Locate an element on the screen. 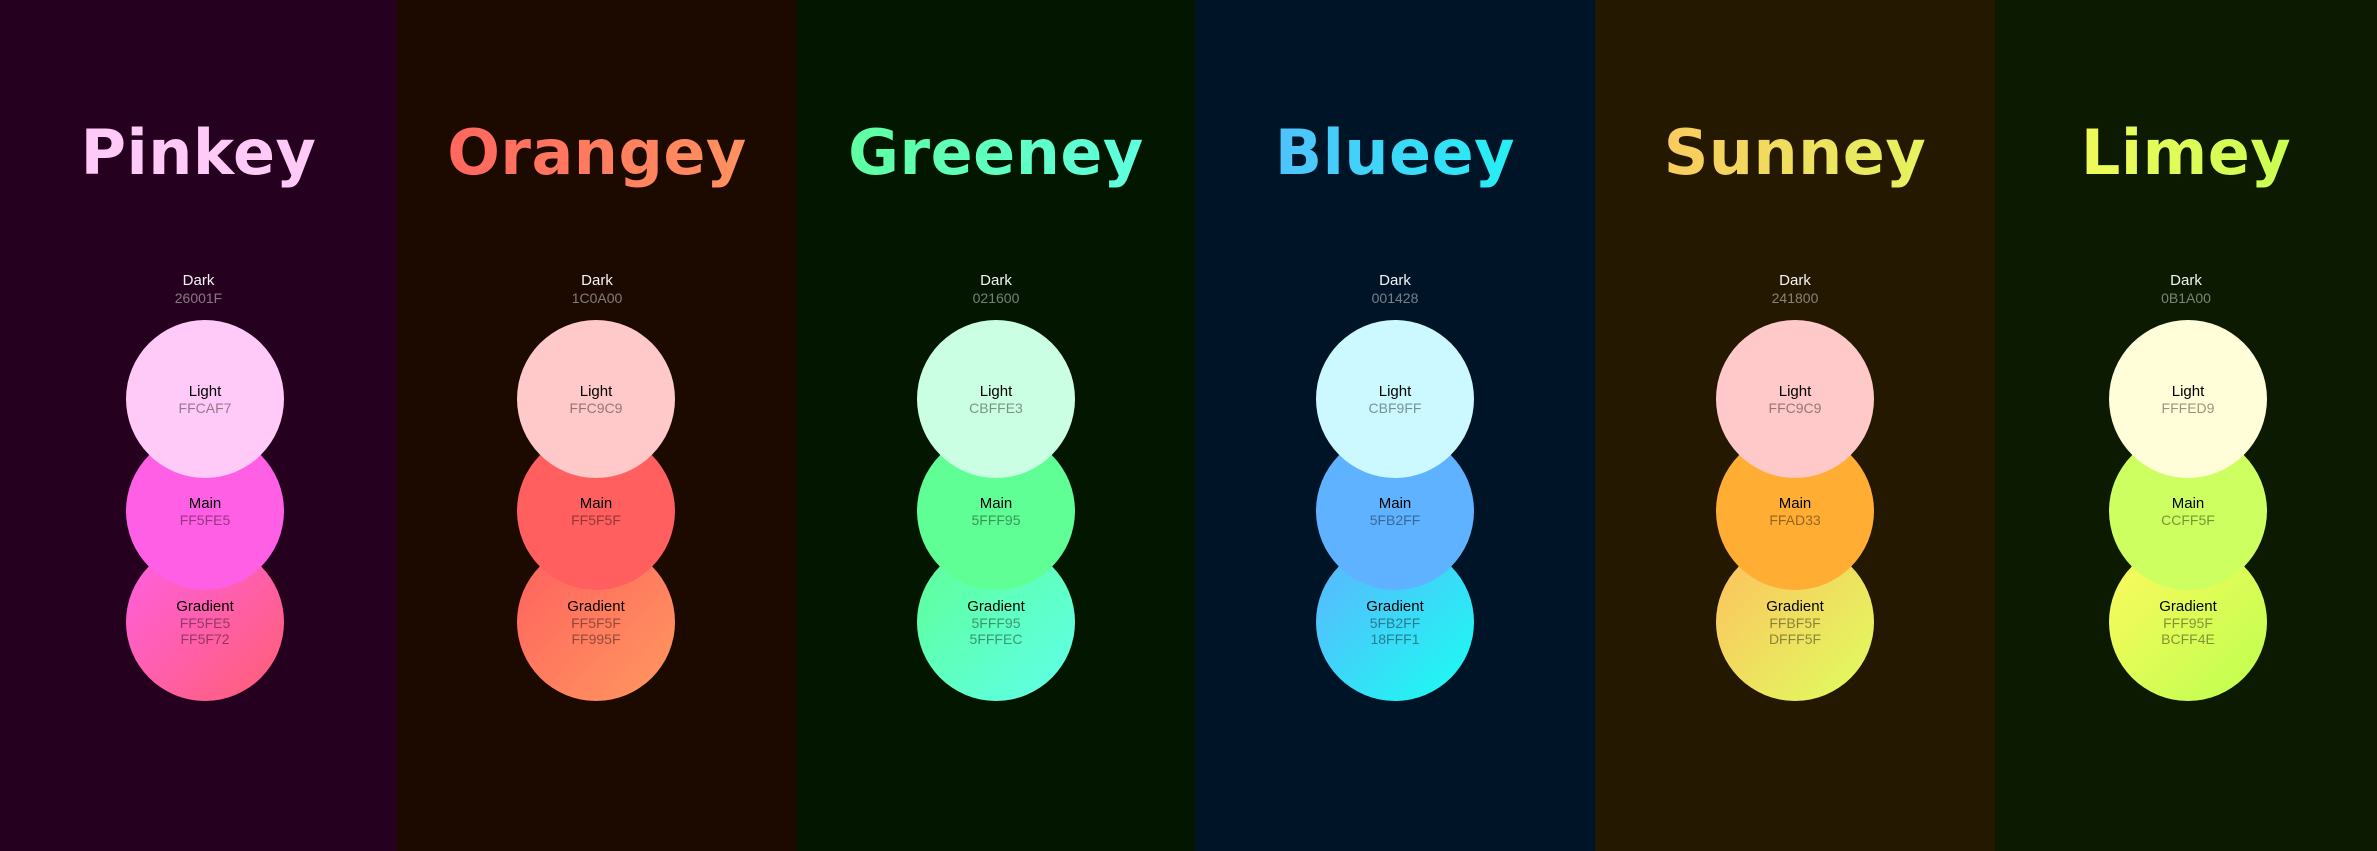  light-swatch: Light CBFFE3 is located at coordinates (996, 399).